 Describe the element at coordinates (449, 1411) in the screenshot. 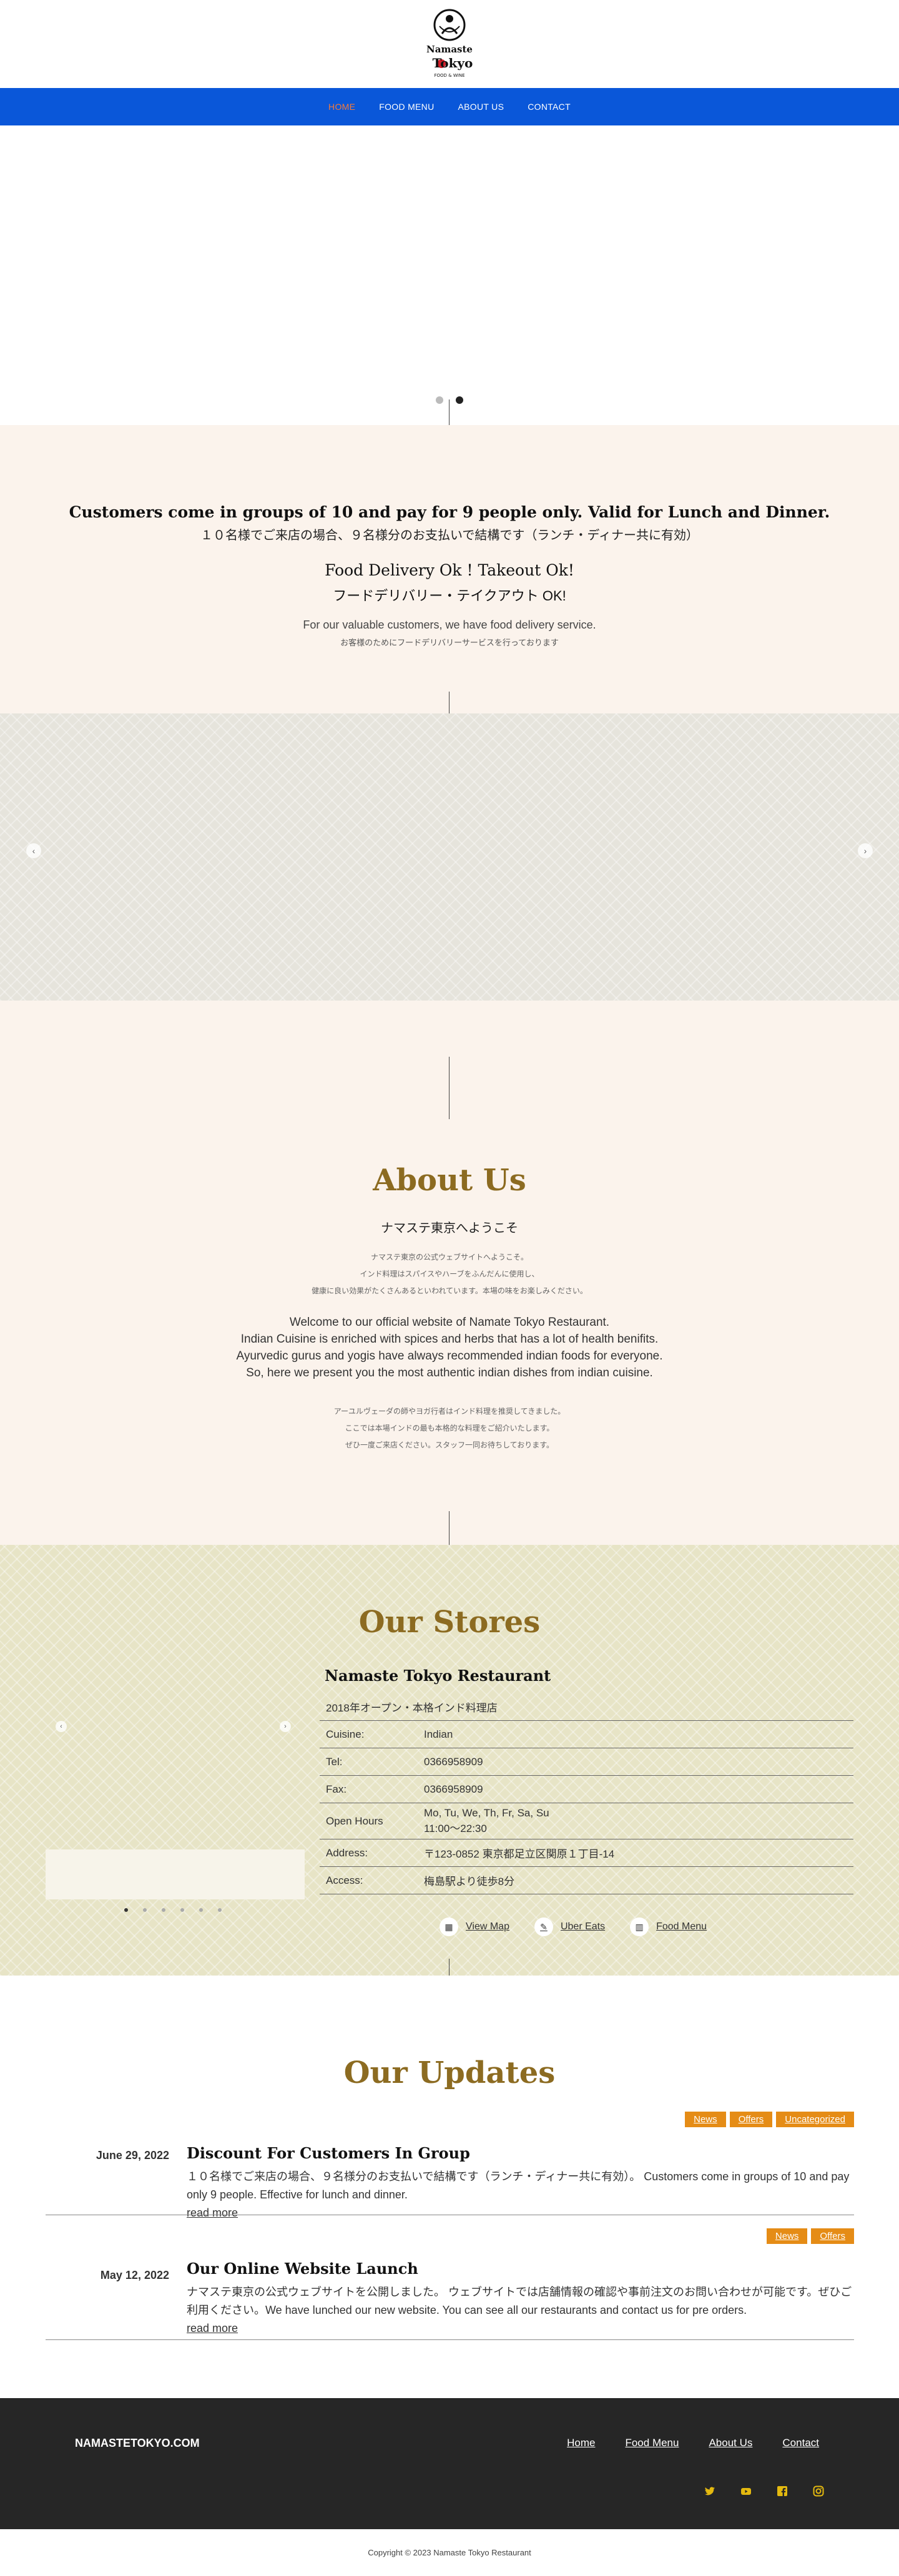

I see `about-jp-line: アーユルヴェーダの師やヨガ行者はインド料理を推奨してきました。` at that location.